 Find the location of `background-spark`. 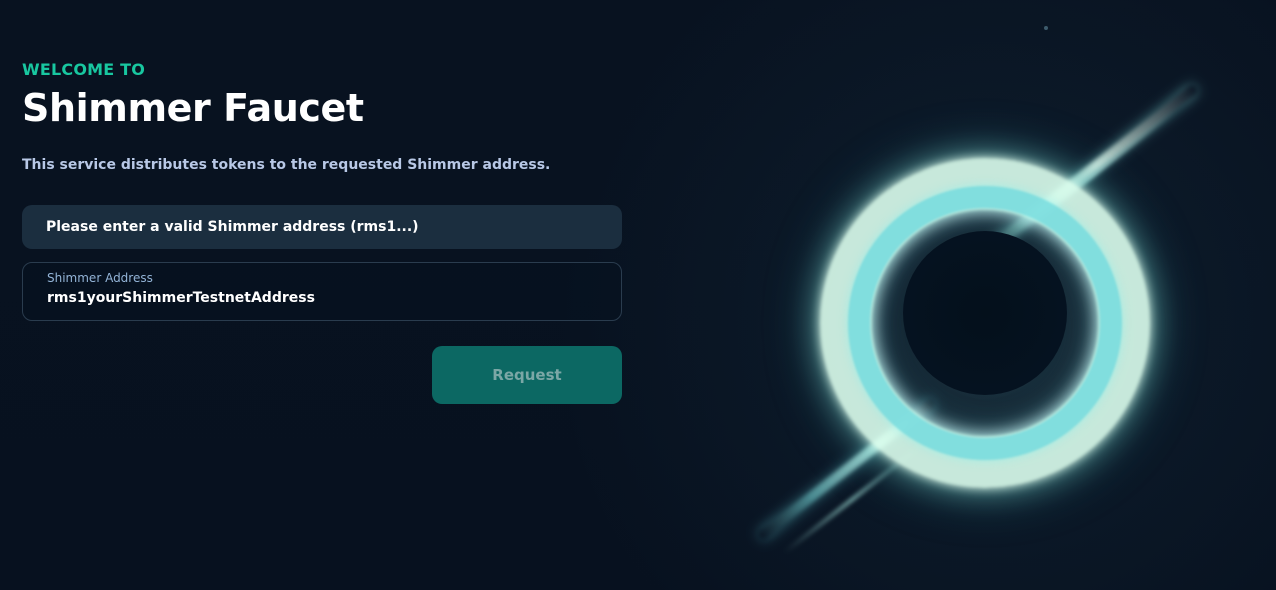

background-spark is located at coordinates (1046, 28).